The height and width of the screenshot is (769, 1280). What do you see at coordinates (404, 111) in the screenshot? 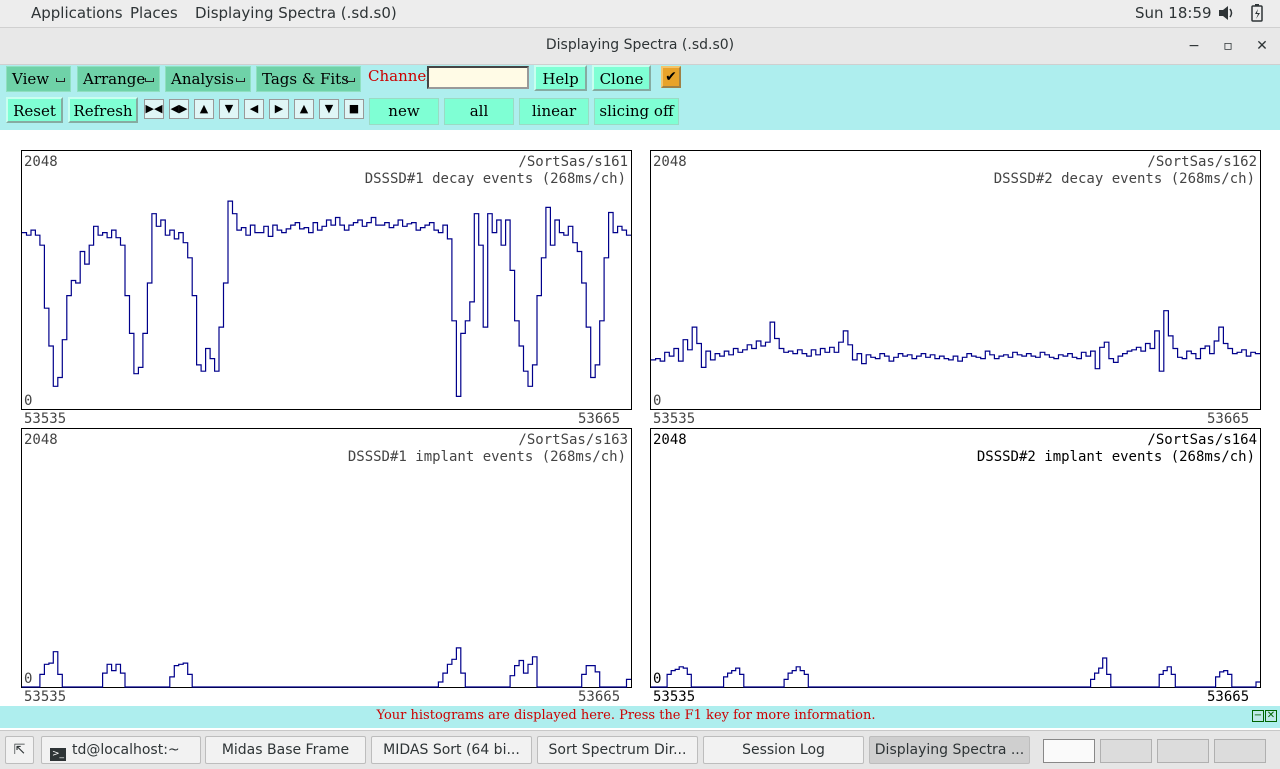
I see `new-button: new` at bounding box center [404, 111].